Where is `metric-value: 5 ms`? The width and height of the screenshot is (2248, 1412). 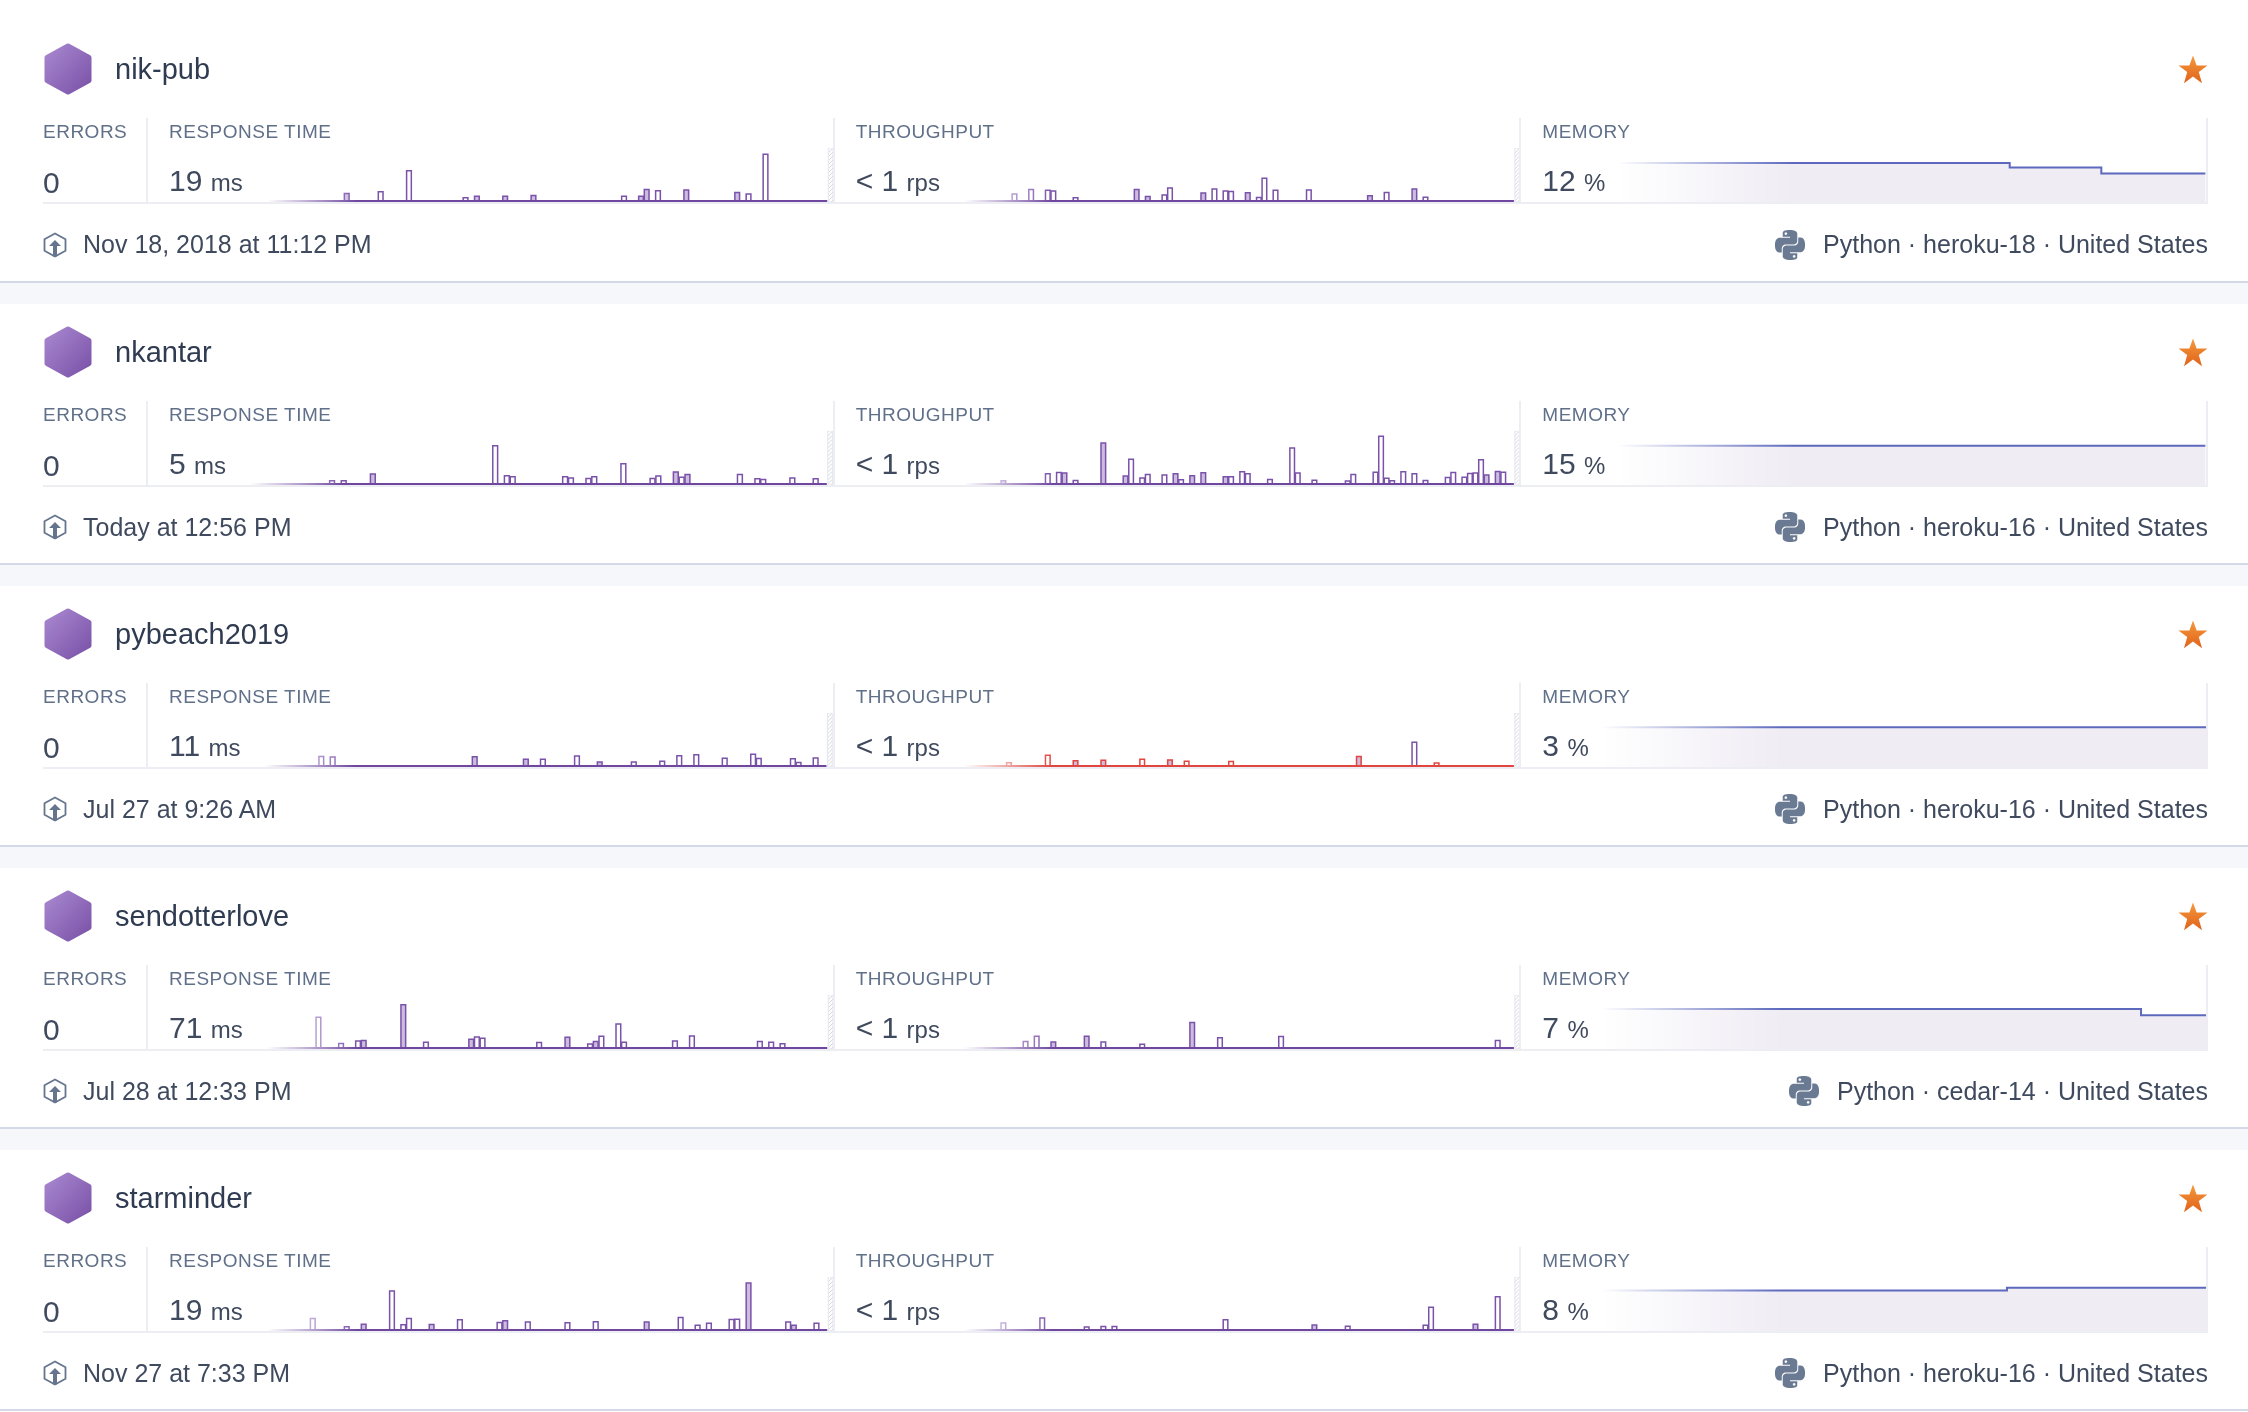
metric-value: 5 ms is located at coordinates (198, 464).